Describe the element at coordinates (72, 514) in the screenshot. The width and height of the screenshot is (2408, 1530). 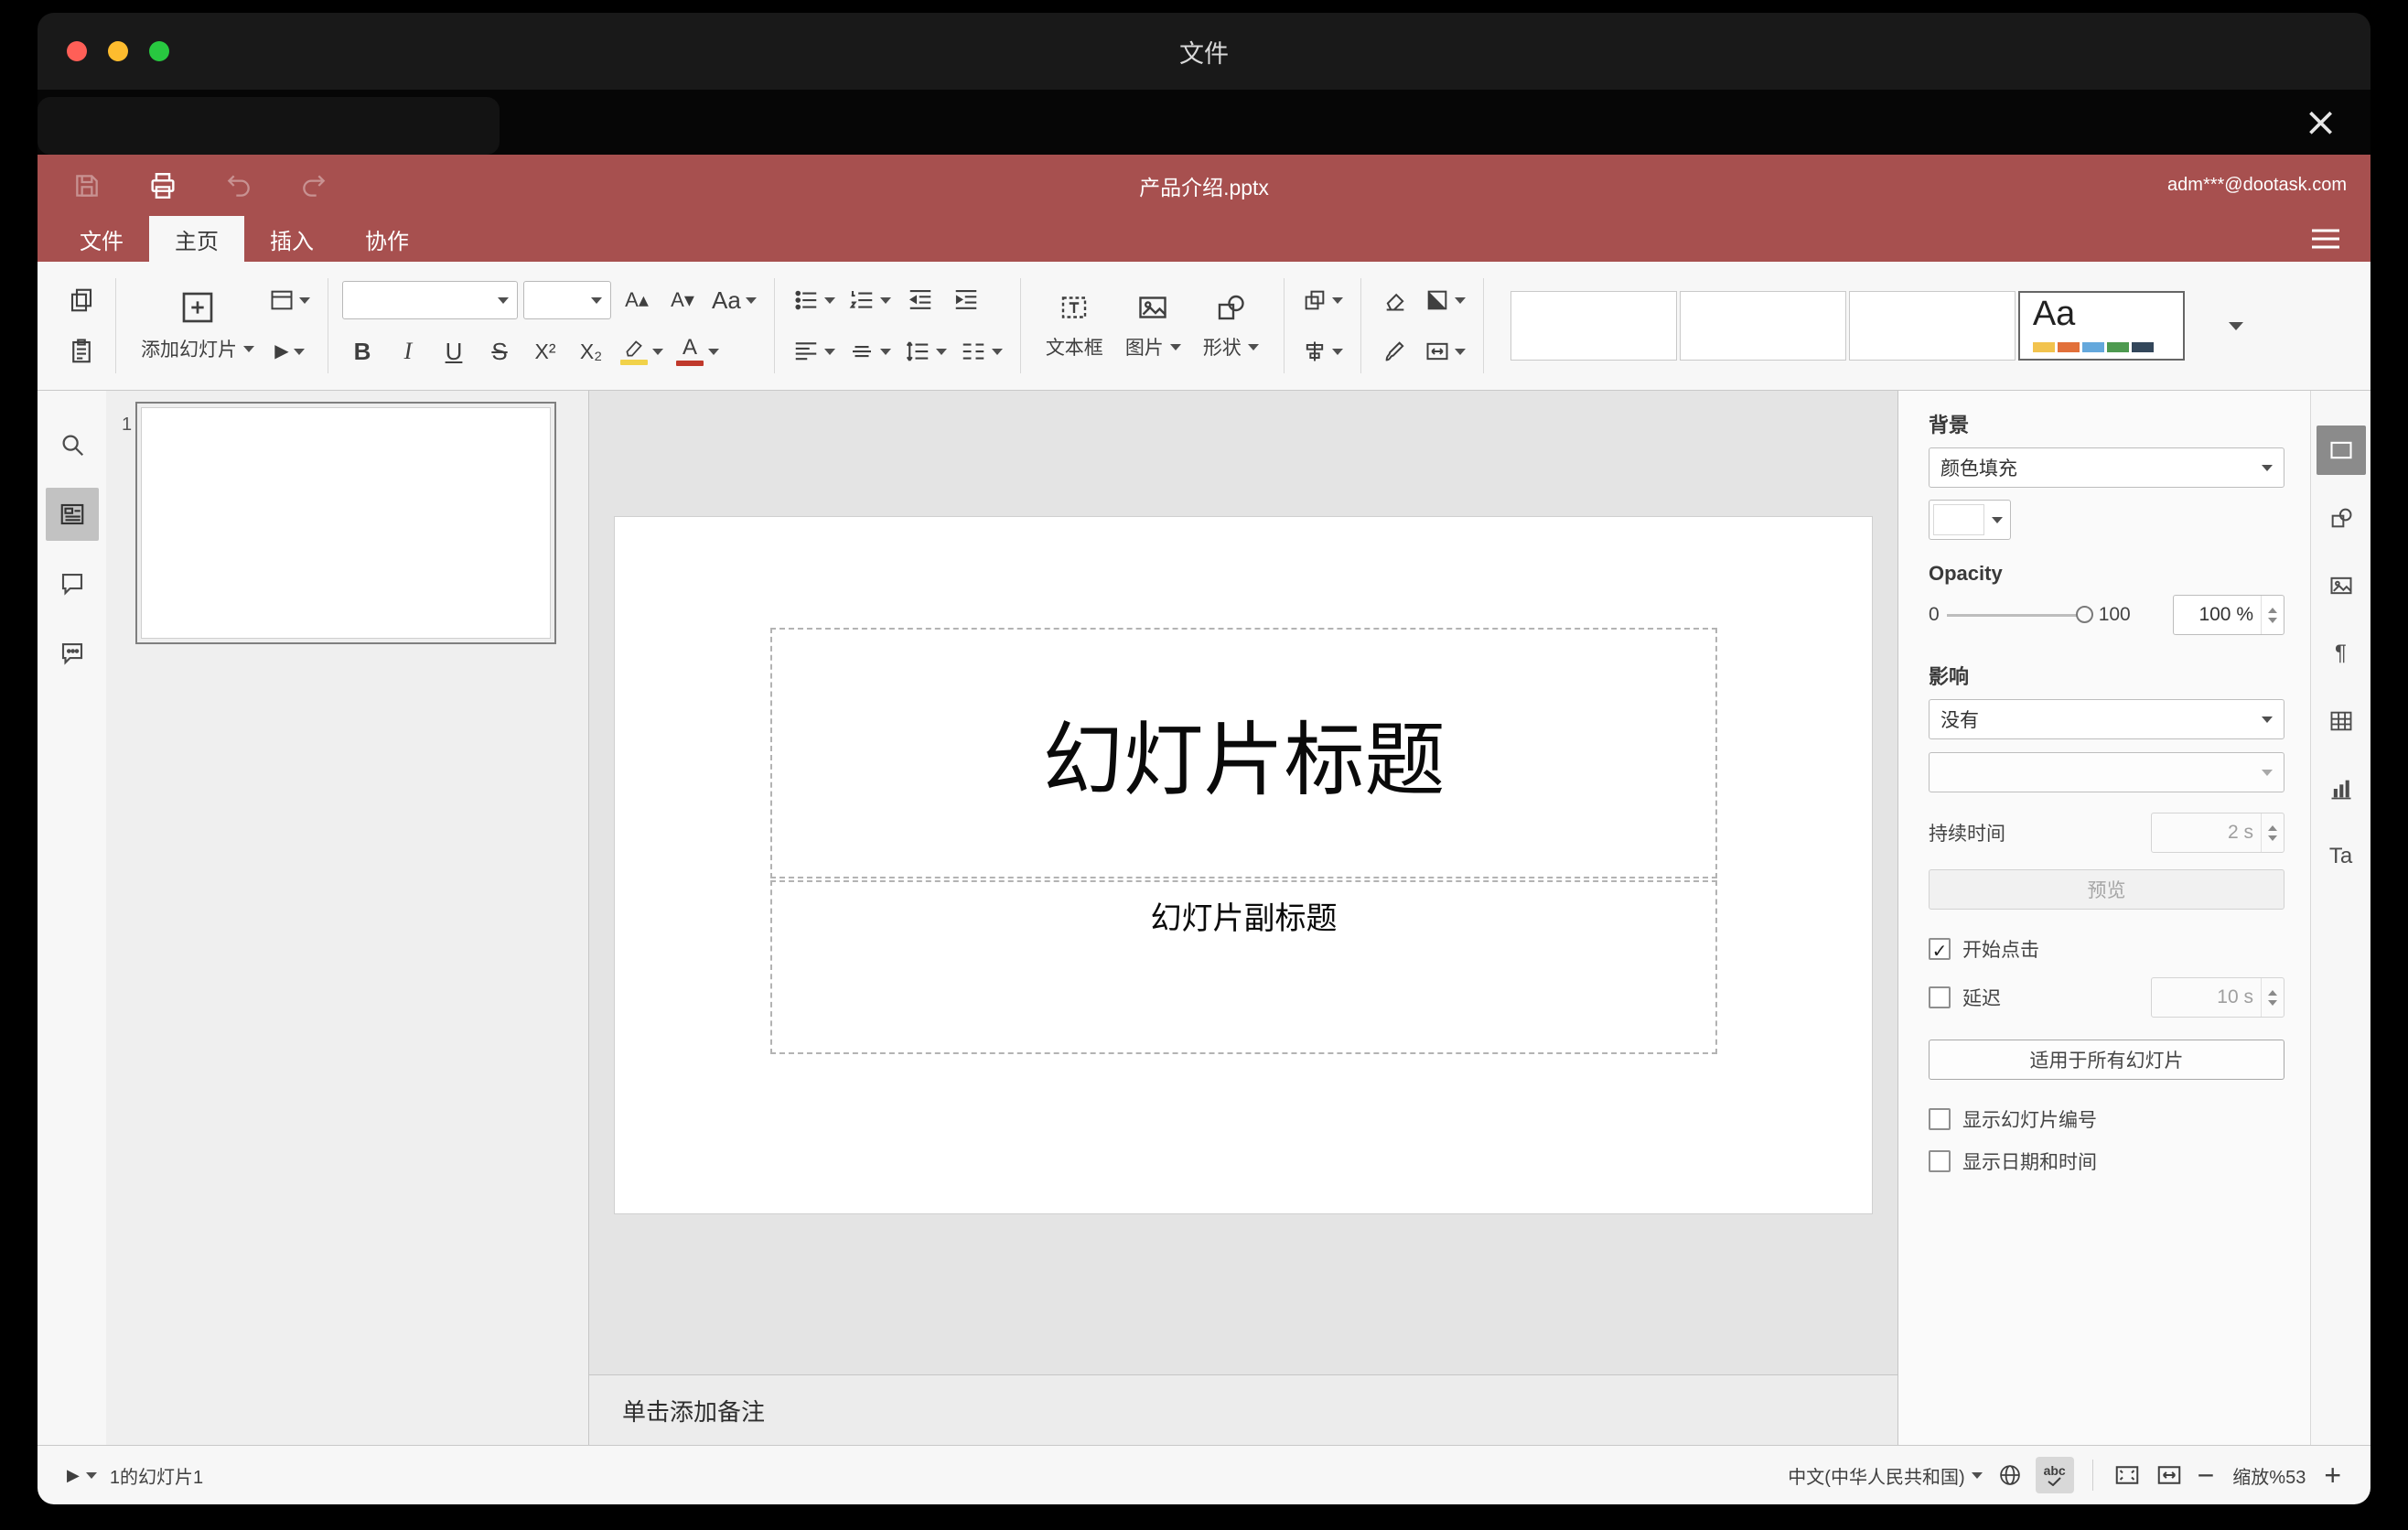
I see `slides-panel-button` at that location.